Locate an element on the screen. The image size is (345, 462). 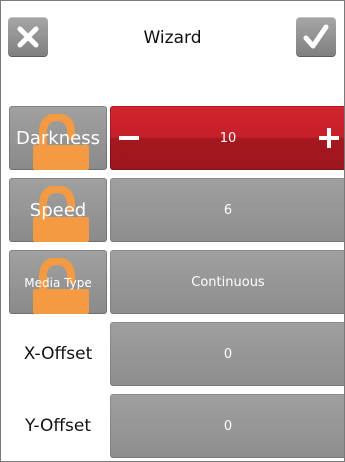
check-icon is located at coordinates (316, 36).